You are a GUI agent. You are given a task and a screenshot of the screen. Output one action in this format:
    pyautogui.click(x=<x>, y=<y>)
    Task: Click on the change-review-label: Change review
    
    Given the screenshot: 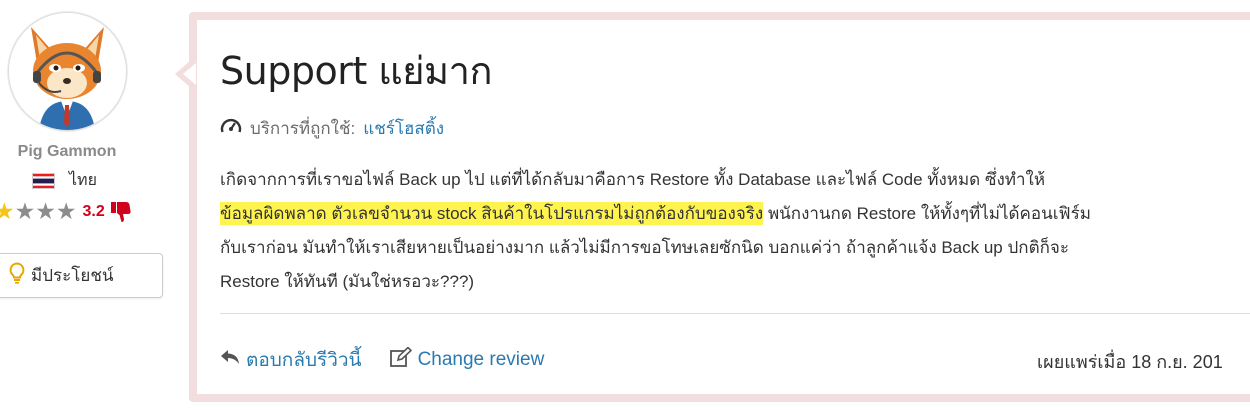 What is the action you would take?
    pyautogui.click(x=481, y=359)
    